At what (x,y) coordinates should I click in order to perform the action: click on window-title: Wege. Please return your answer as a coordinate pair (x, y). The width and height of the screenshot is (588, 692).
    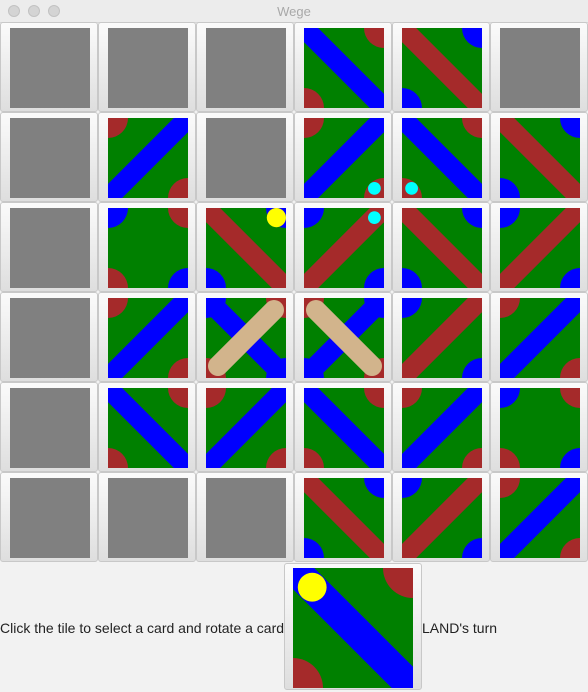
    Looking at the image, I should click on (294, 11).